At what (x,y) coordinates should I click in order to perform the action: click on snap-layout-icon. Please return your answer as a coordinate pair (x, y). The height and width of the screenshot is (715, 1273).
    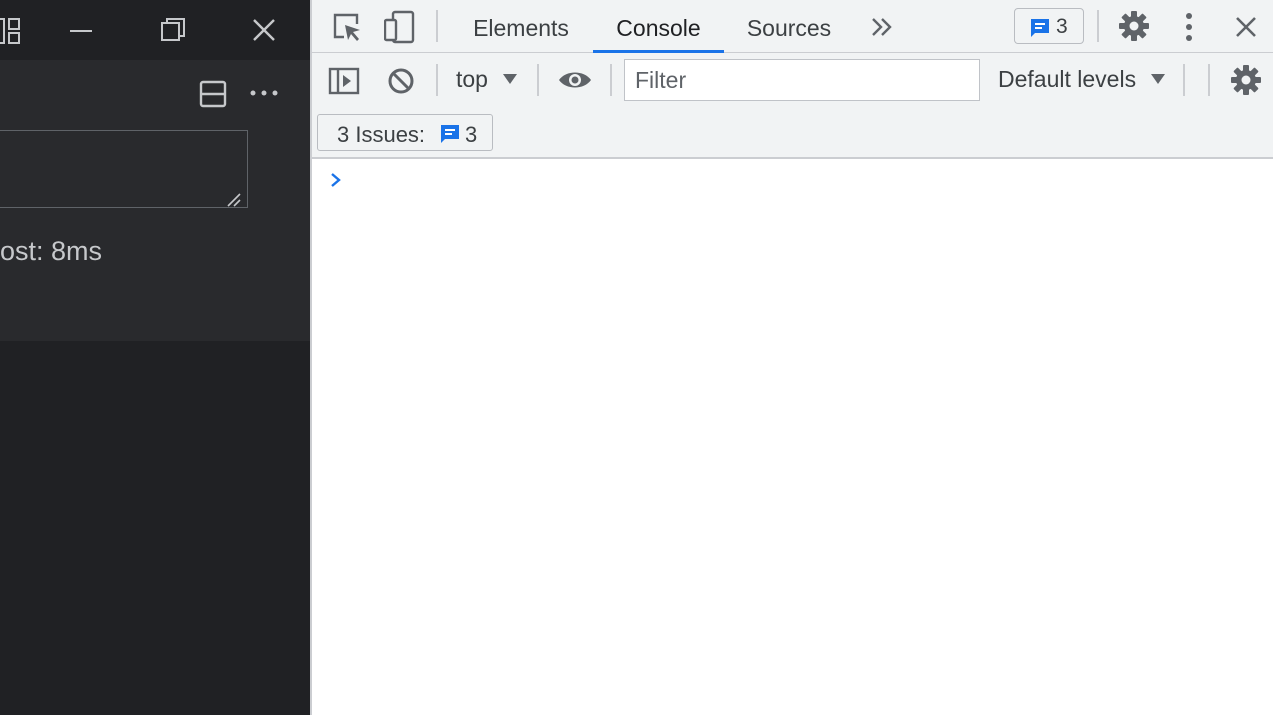
    Looking at the image, I should click on (12, 31).